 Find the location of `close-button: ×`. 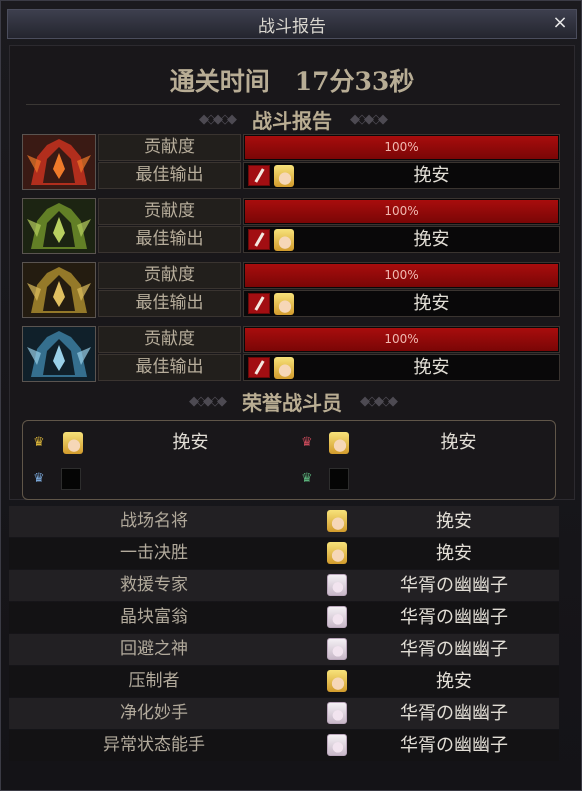

close-button: × is located at coordinates (560, 23).